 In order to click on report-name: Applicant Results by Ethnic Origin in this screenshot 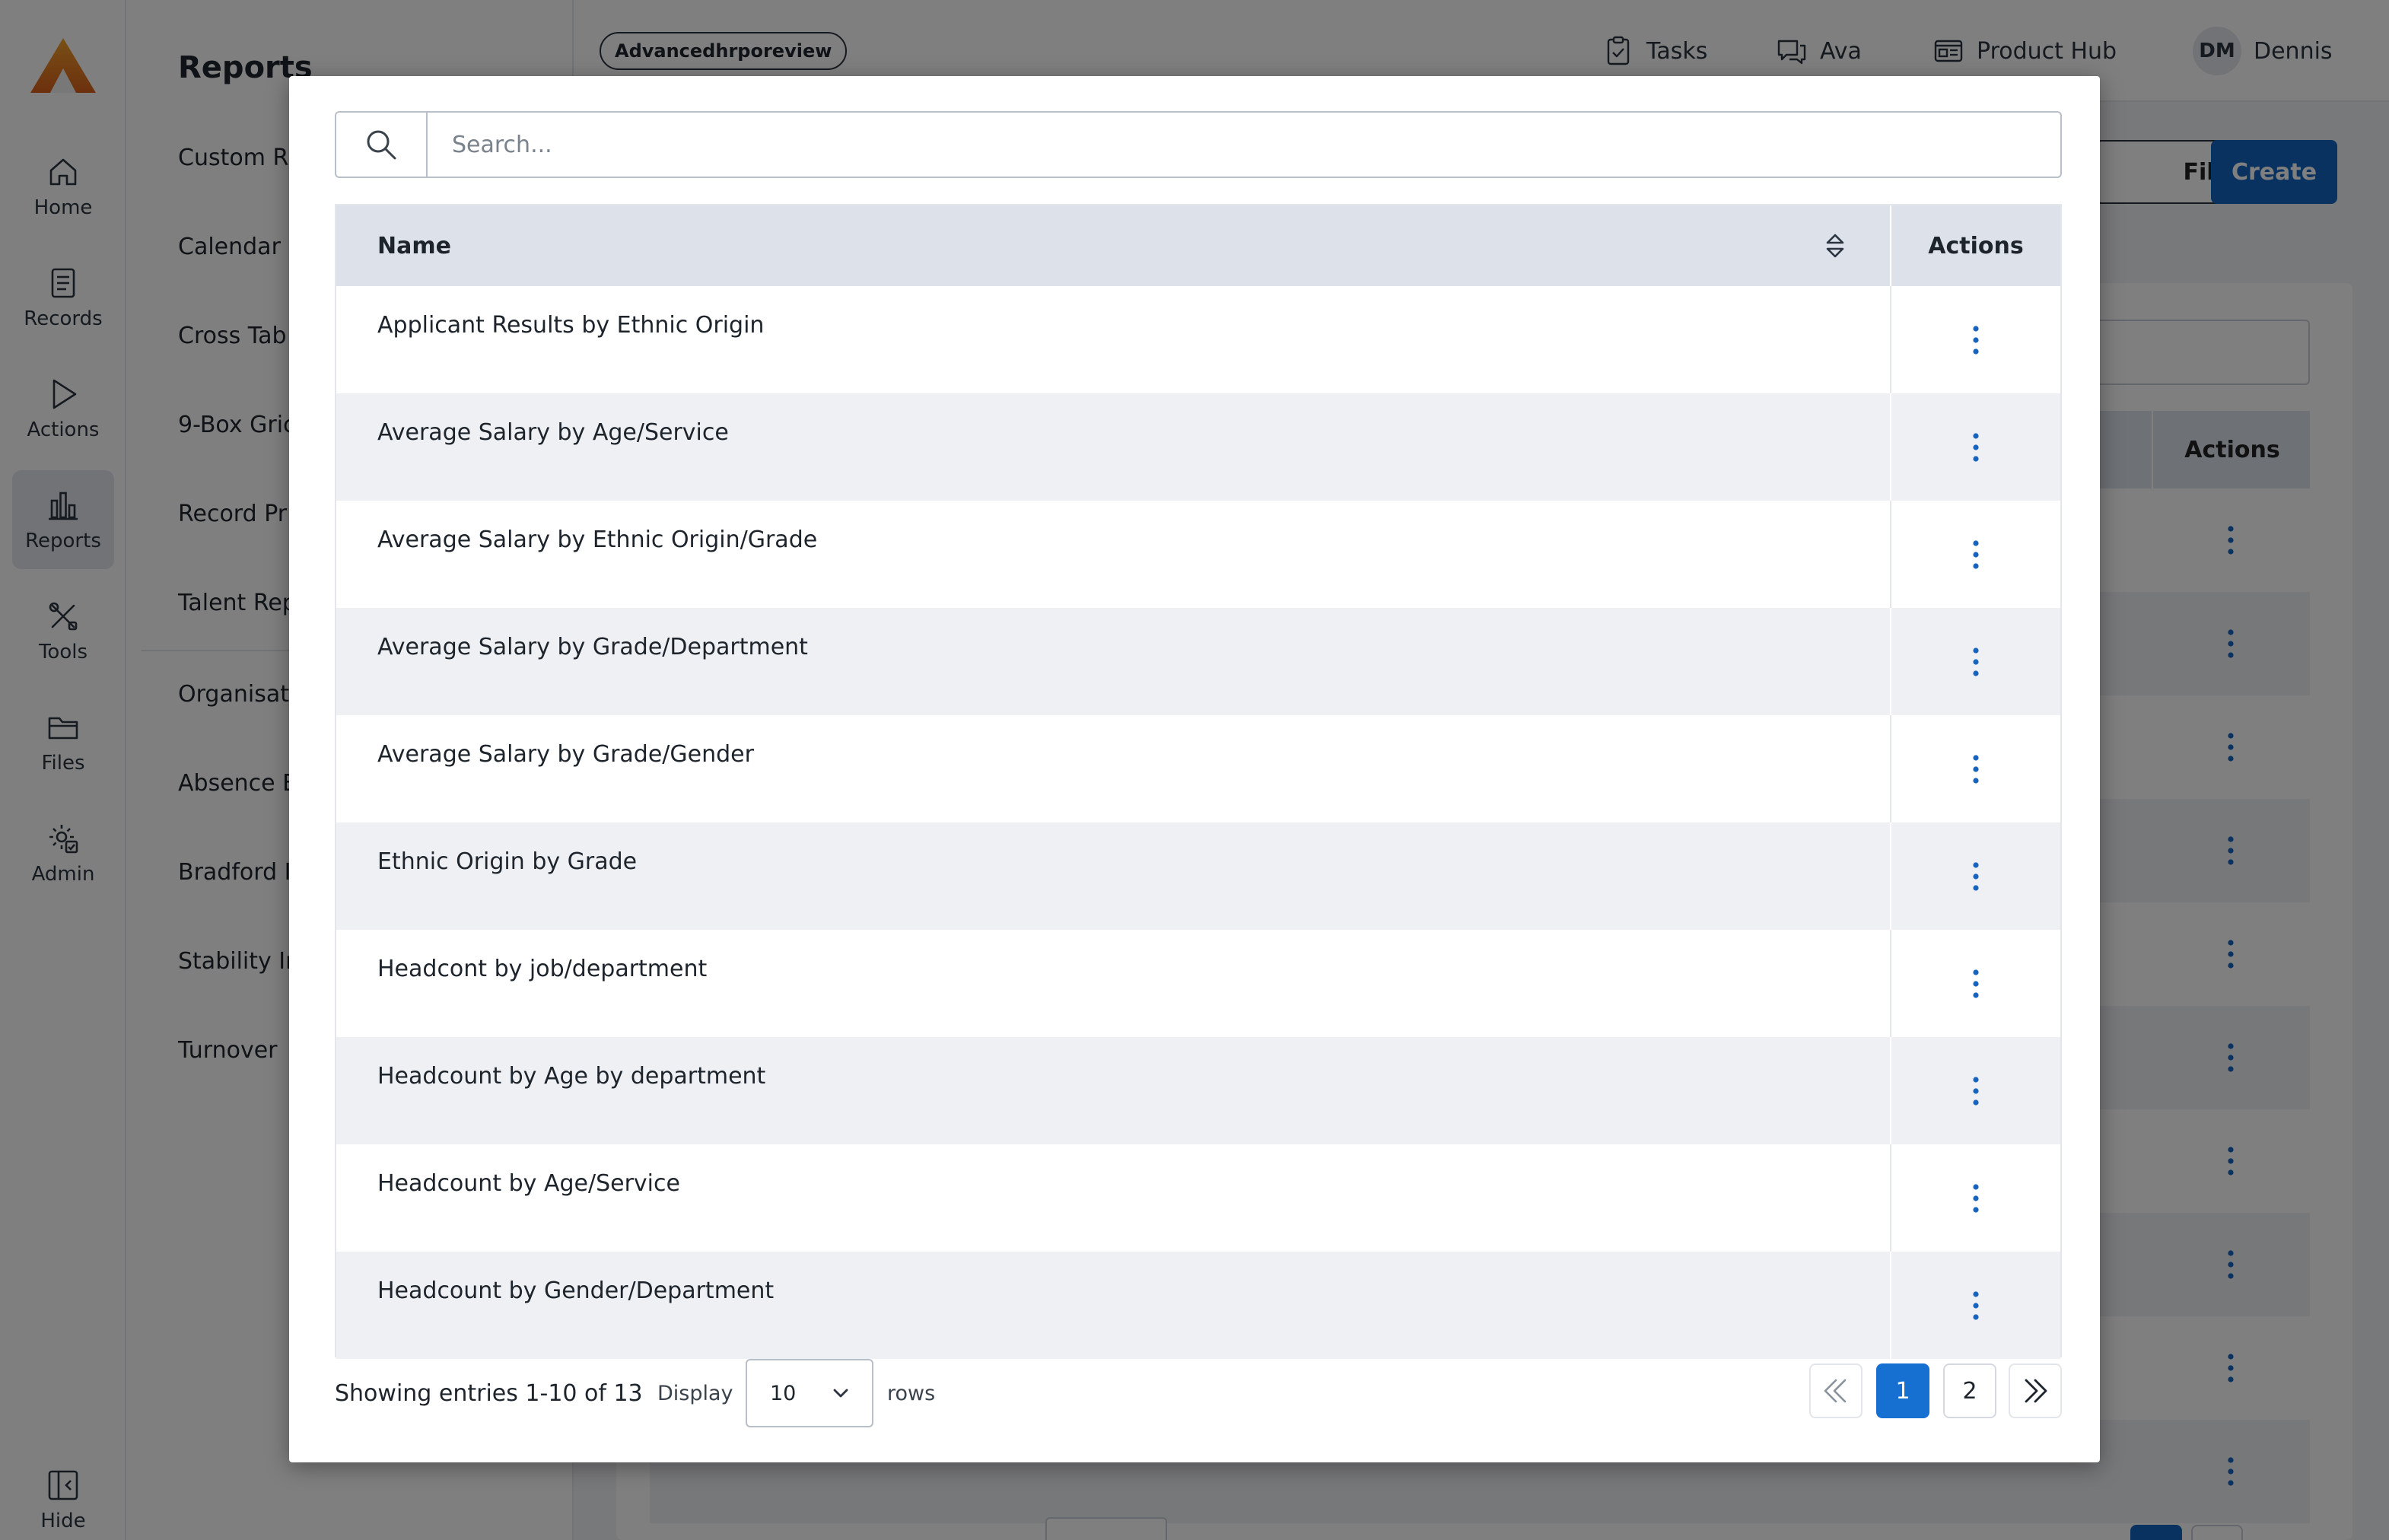, I will do `click(570, 326)`.